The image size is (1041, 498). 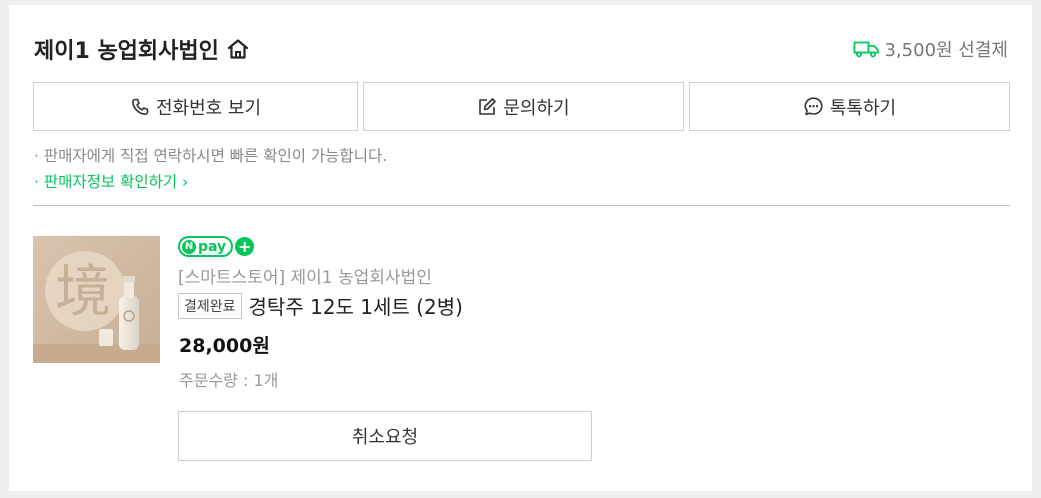 What do you see at coordinates (208, 108) in the screenshot?
I see `phone-button-label: 전화번호 보기` at bounding box center [208, 108].